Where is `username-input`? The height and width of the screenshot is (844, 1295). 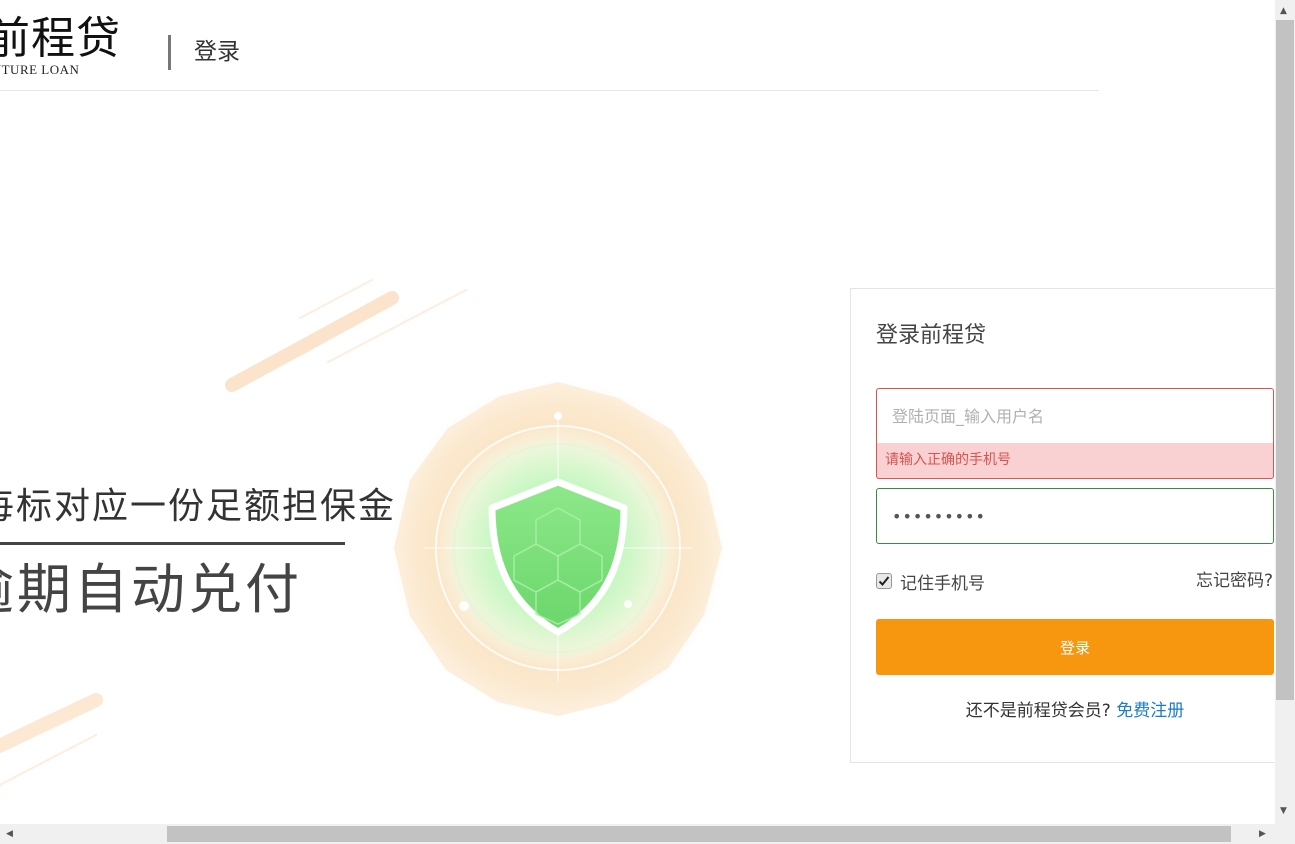
username-input is located at coordinates (1075, 416).